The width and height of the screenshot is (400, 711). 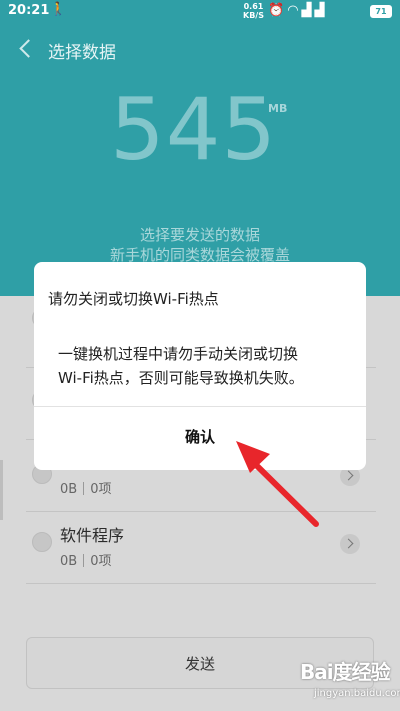 I want to click on signal-4g-icon: ▟, so click(x=308, y=10).